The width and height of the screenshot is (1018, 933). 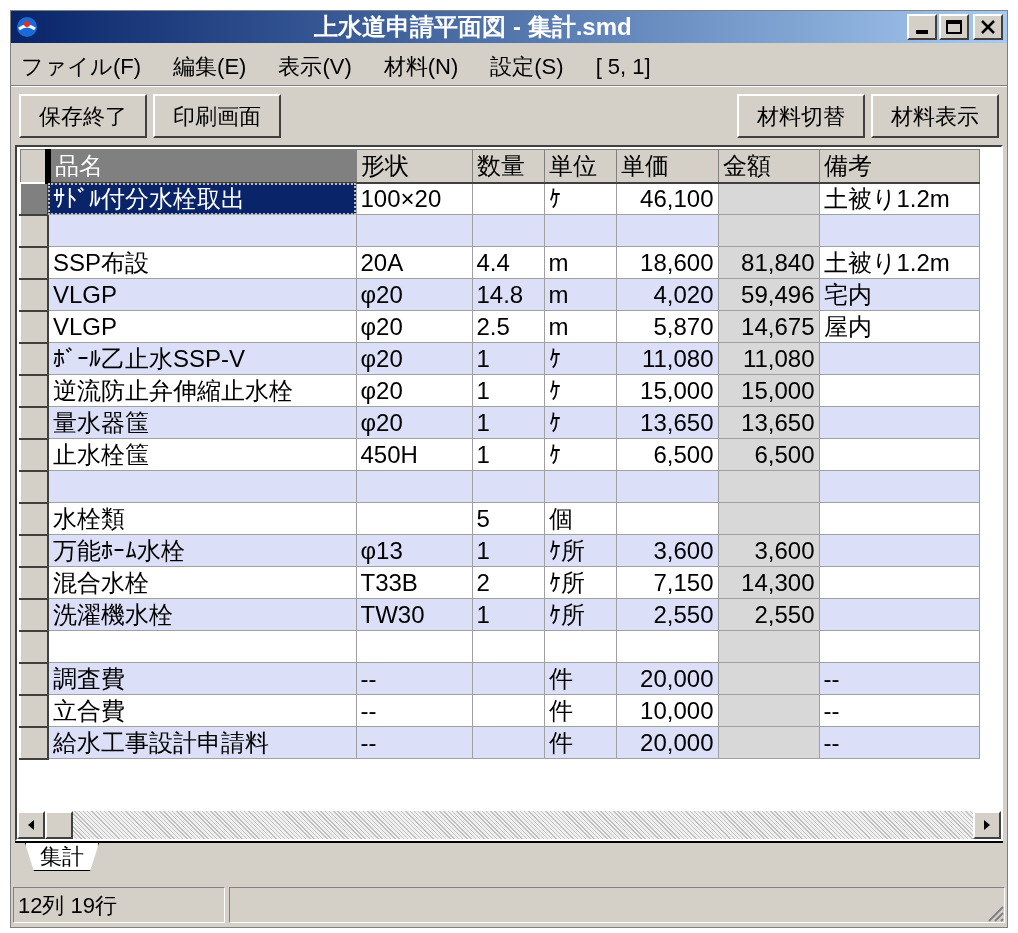 What do you see at coordinates (667, 390) in the screenshot?
I see `table-cell: 15,000` at bounding box center [667, 390].